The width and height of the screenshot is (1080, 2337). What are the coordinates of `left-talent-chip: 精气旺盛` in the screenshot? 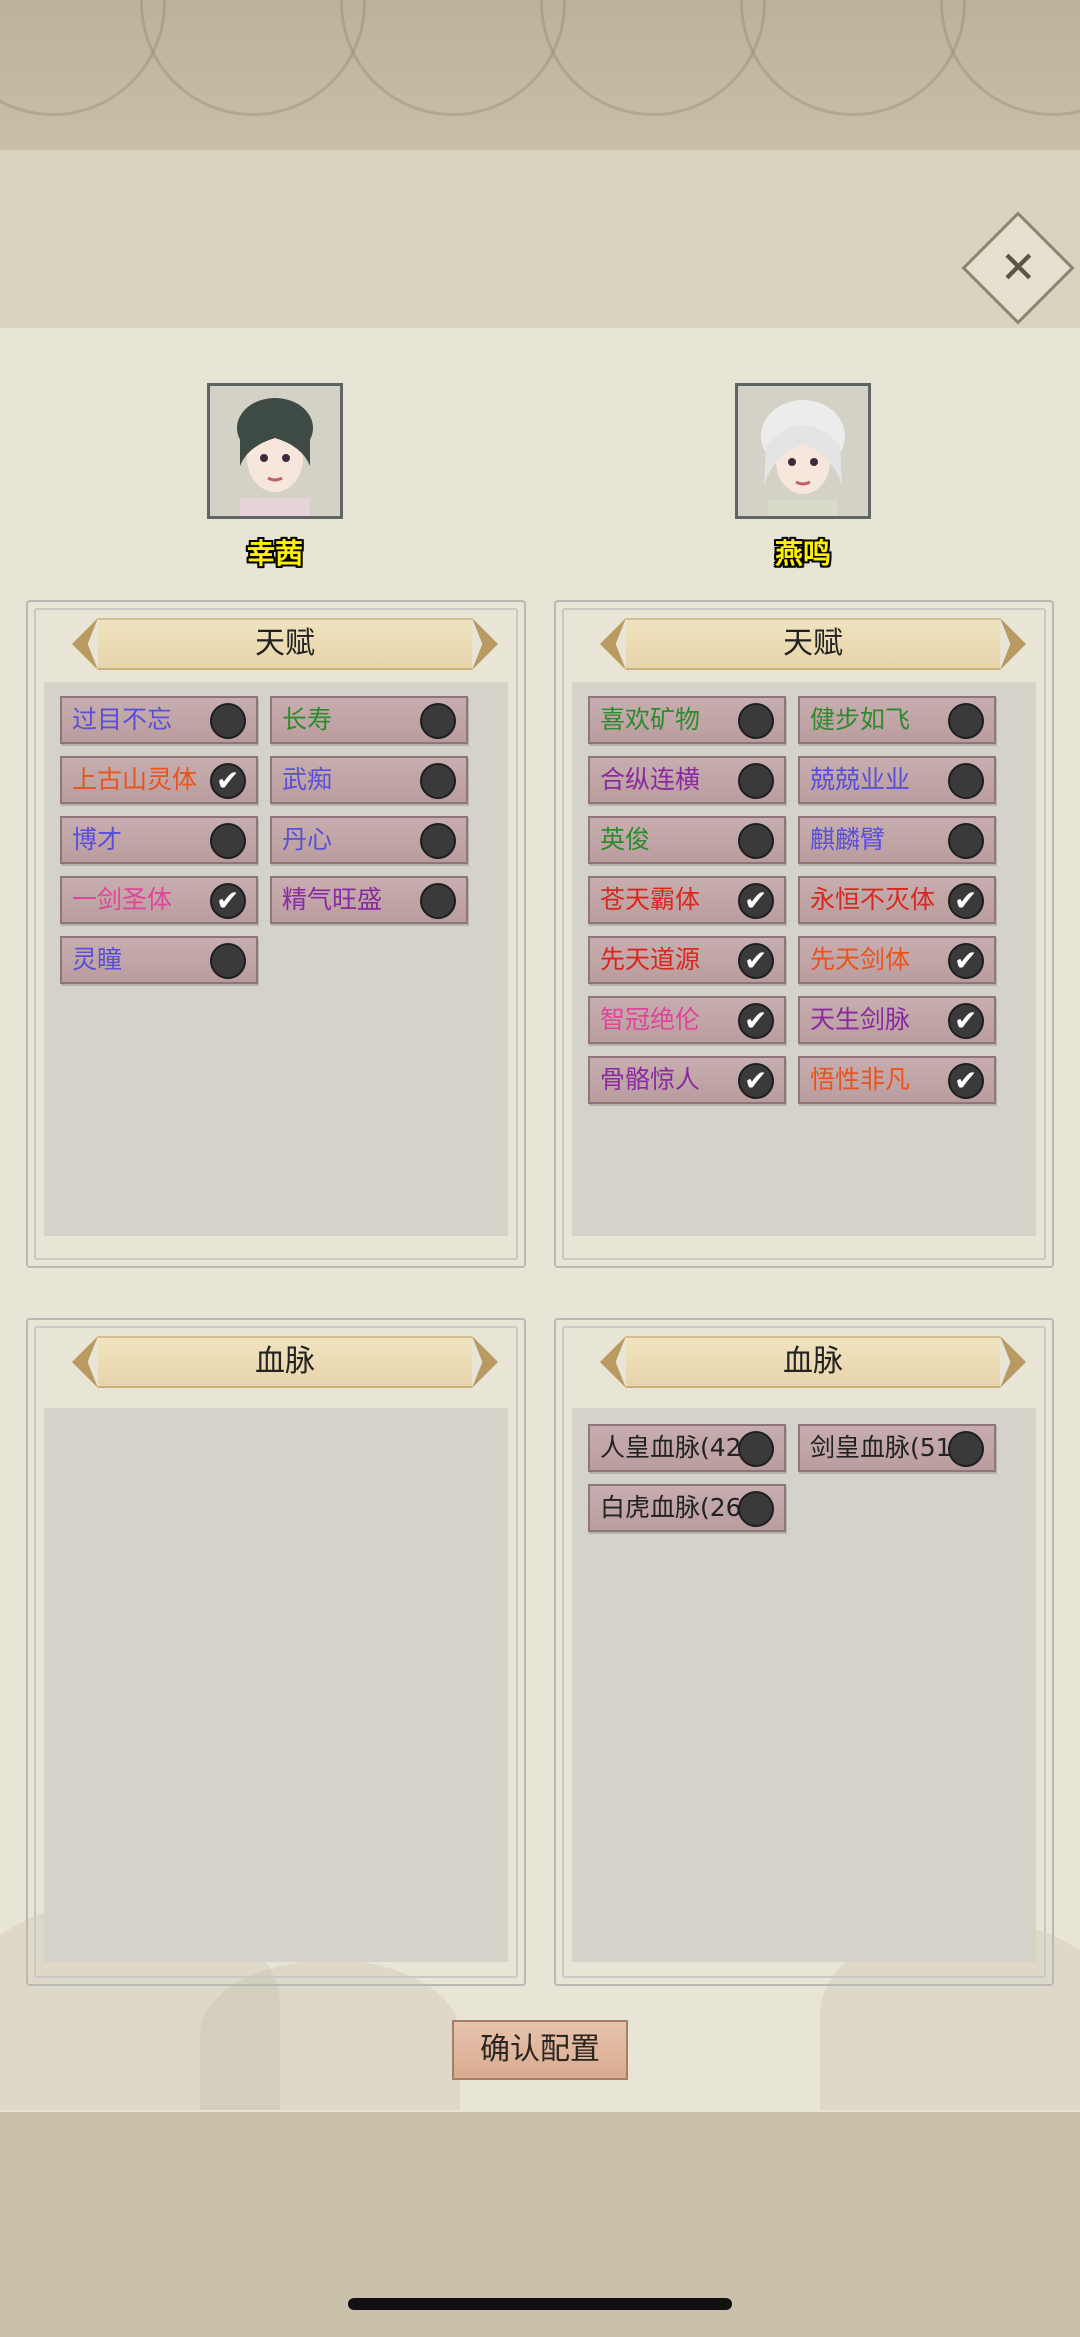 It's located at (369, 900).